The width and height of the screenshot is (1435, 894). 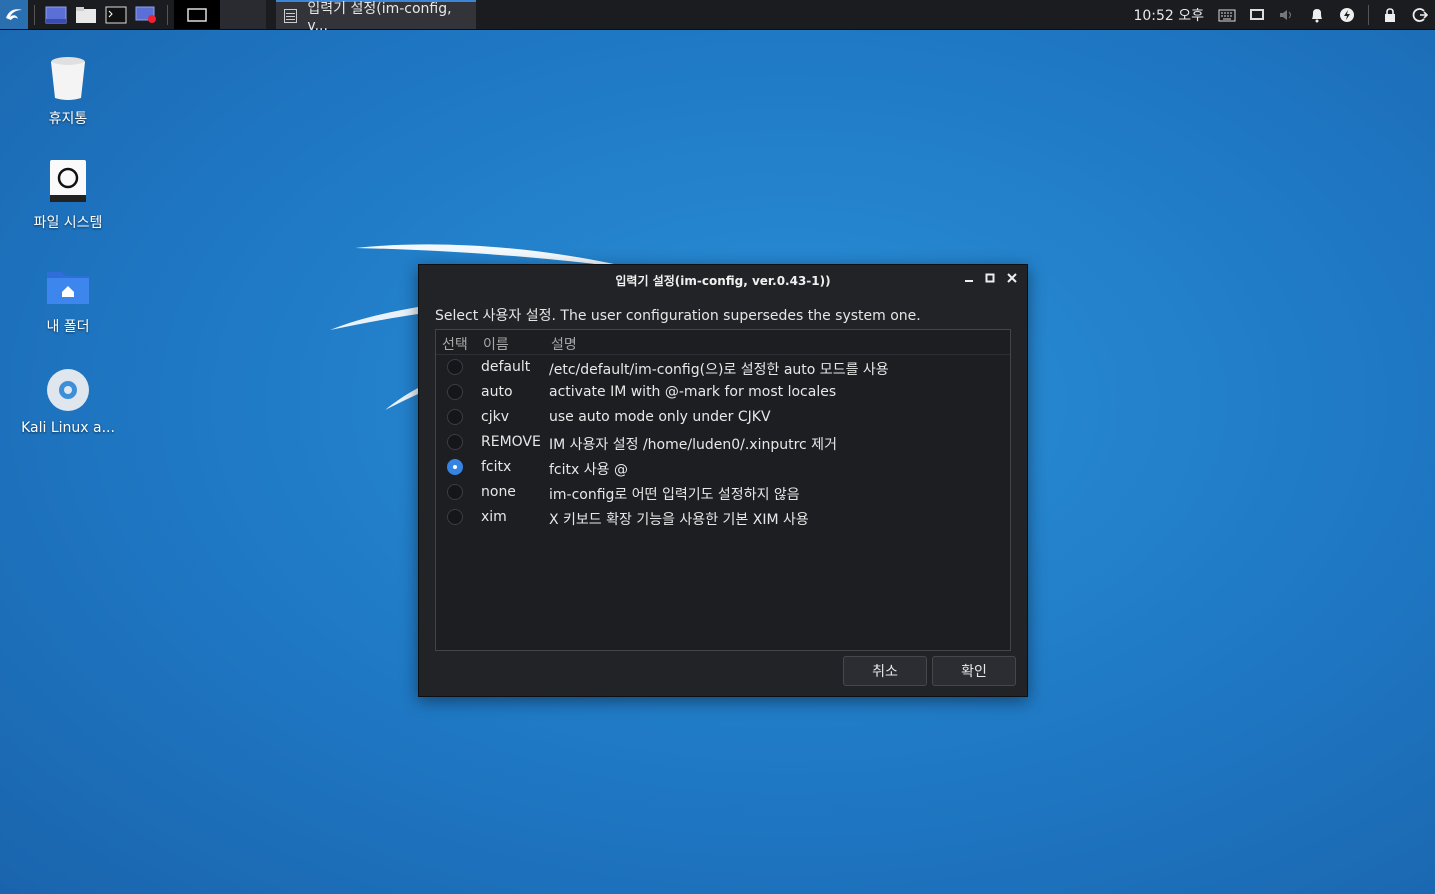 I want to click on dialog-titlebar: 입력기 설정(im-config, ver.0.43-1)), so click(x=723, y=279).